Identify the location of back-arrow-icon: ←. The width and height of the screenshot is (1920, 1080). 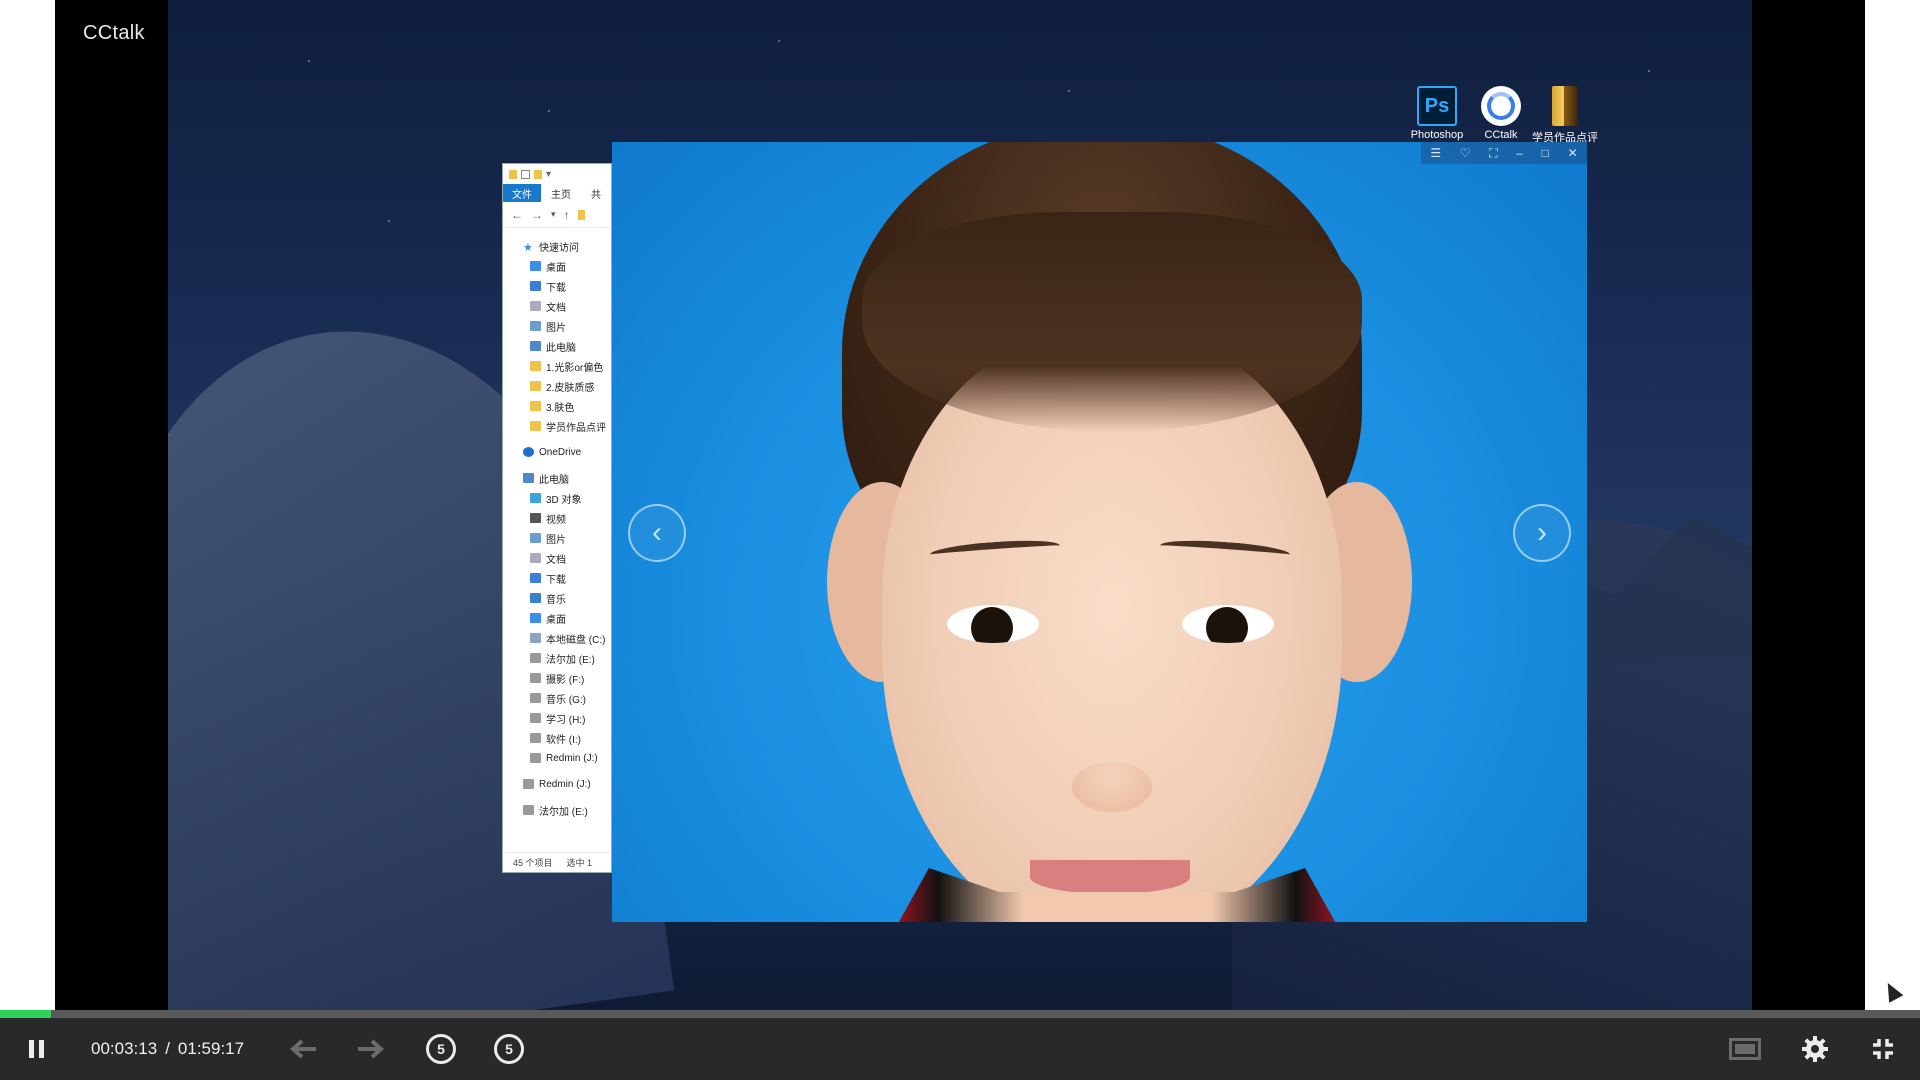
(517, 215).